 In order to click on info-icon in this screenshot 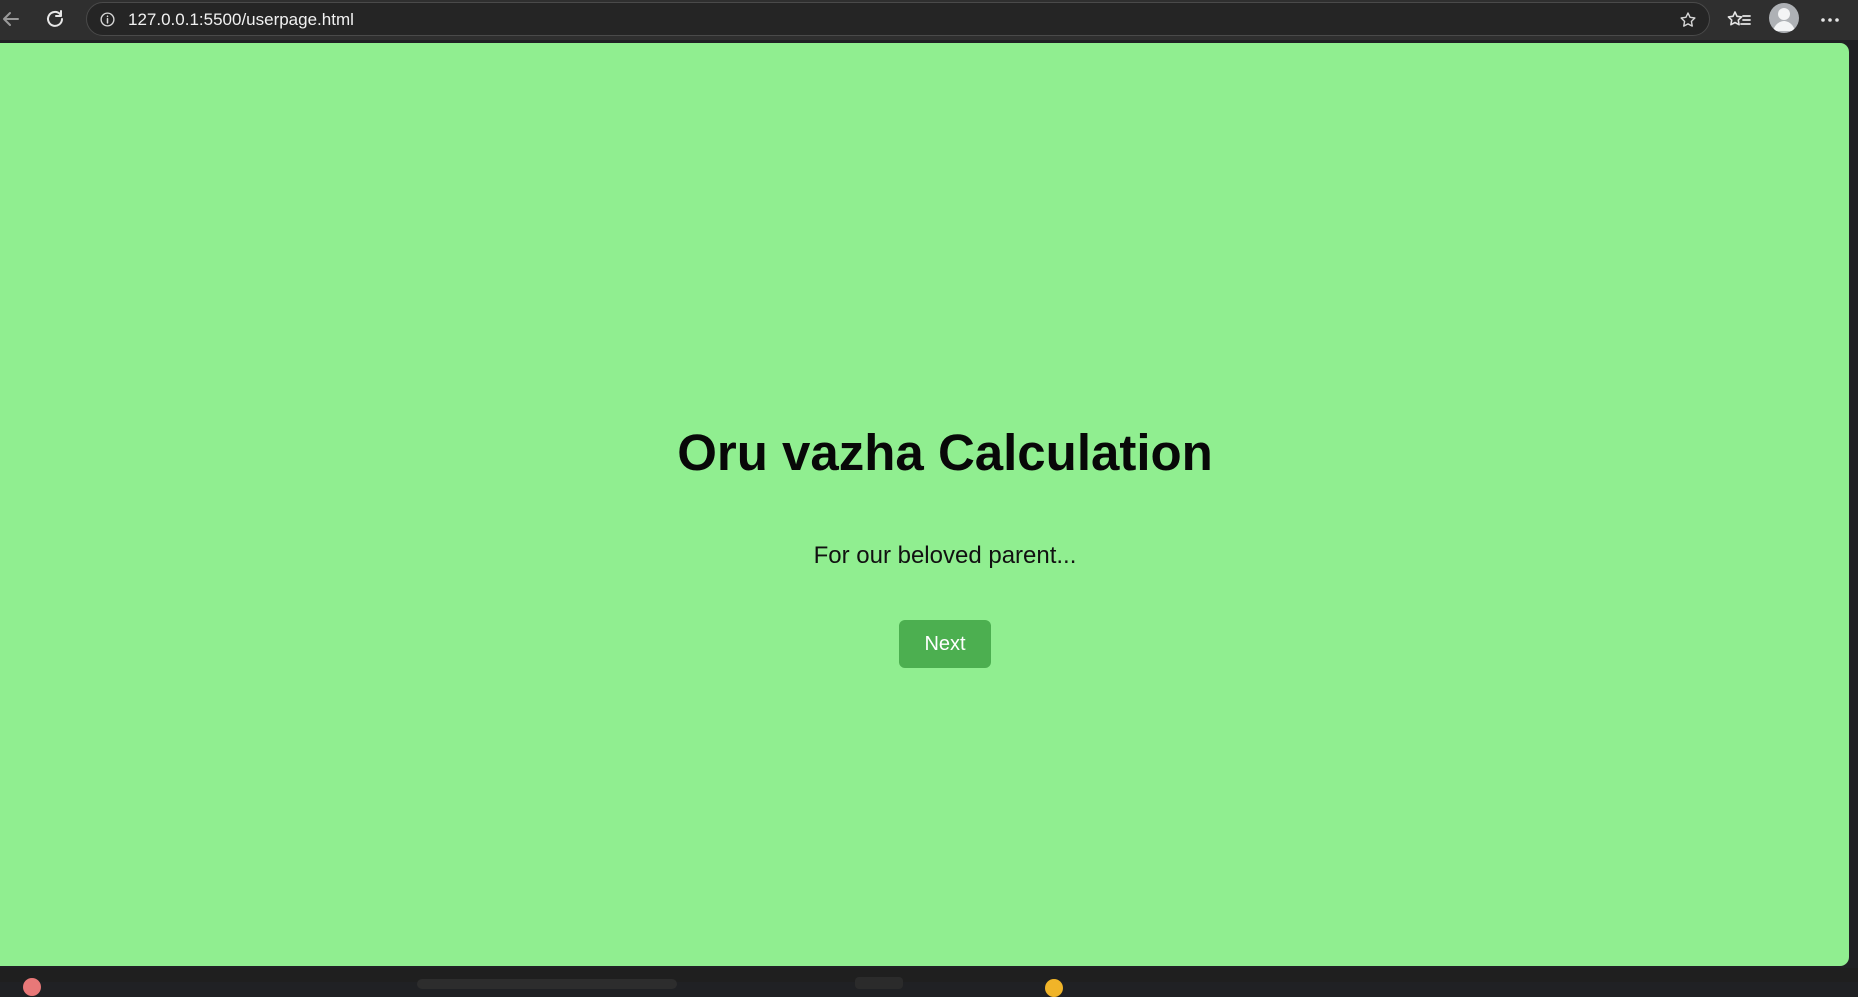, I will do `click(107, 19)`.